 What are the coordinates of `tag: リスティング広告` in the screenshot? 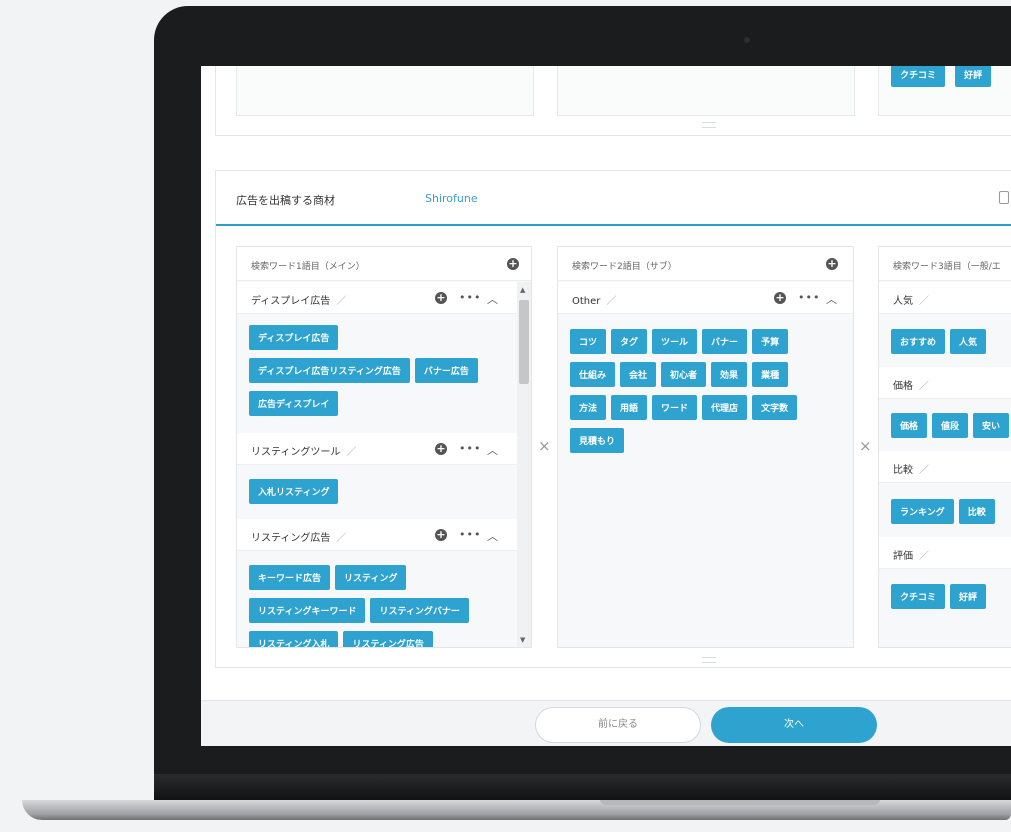 It's located at (388, 639).